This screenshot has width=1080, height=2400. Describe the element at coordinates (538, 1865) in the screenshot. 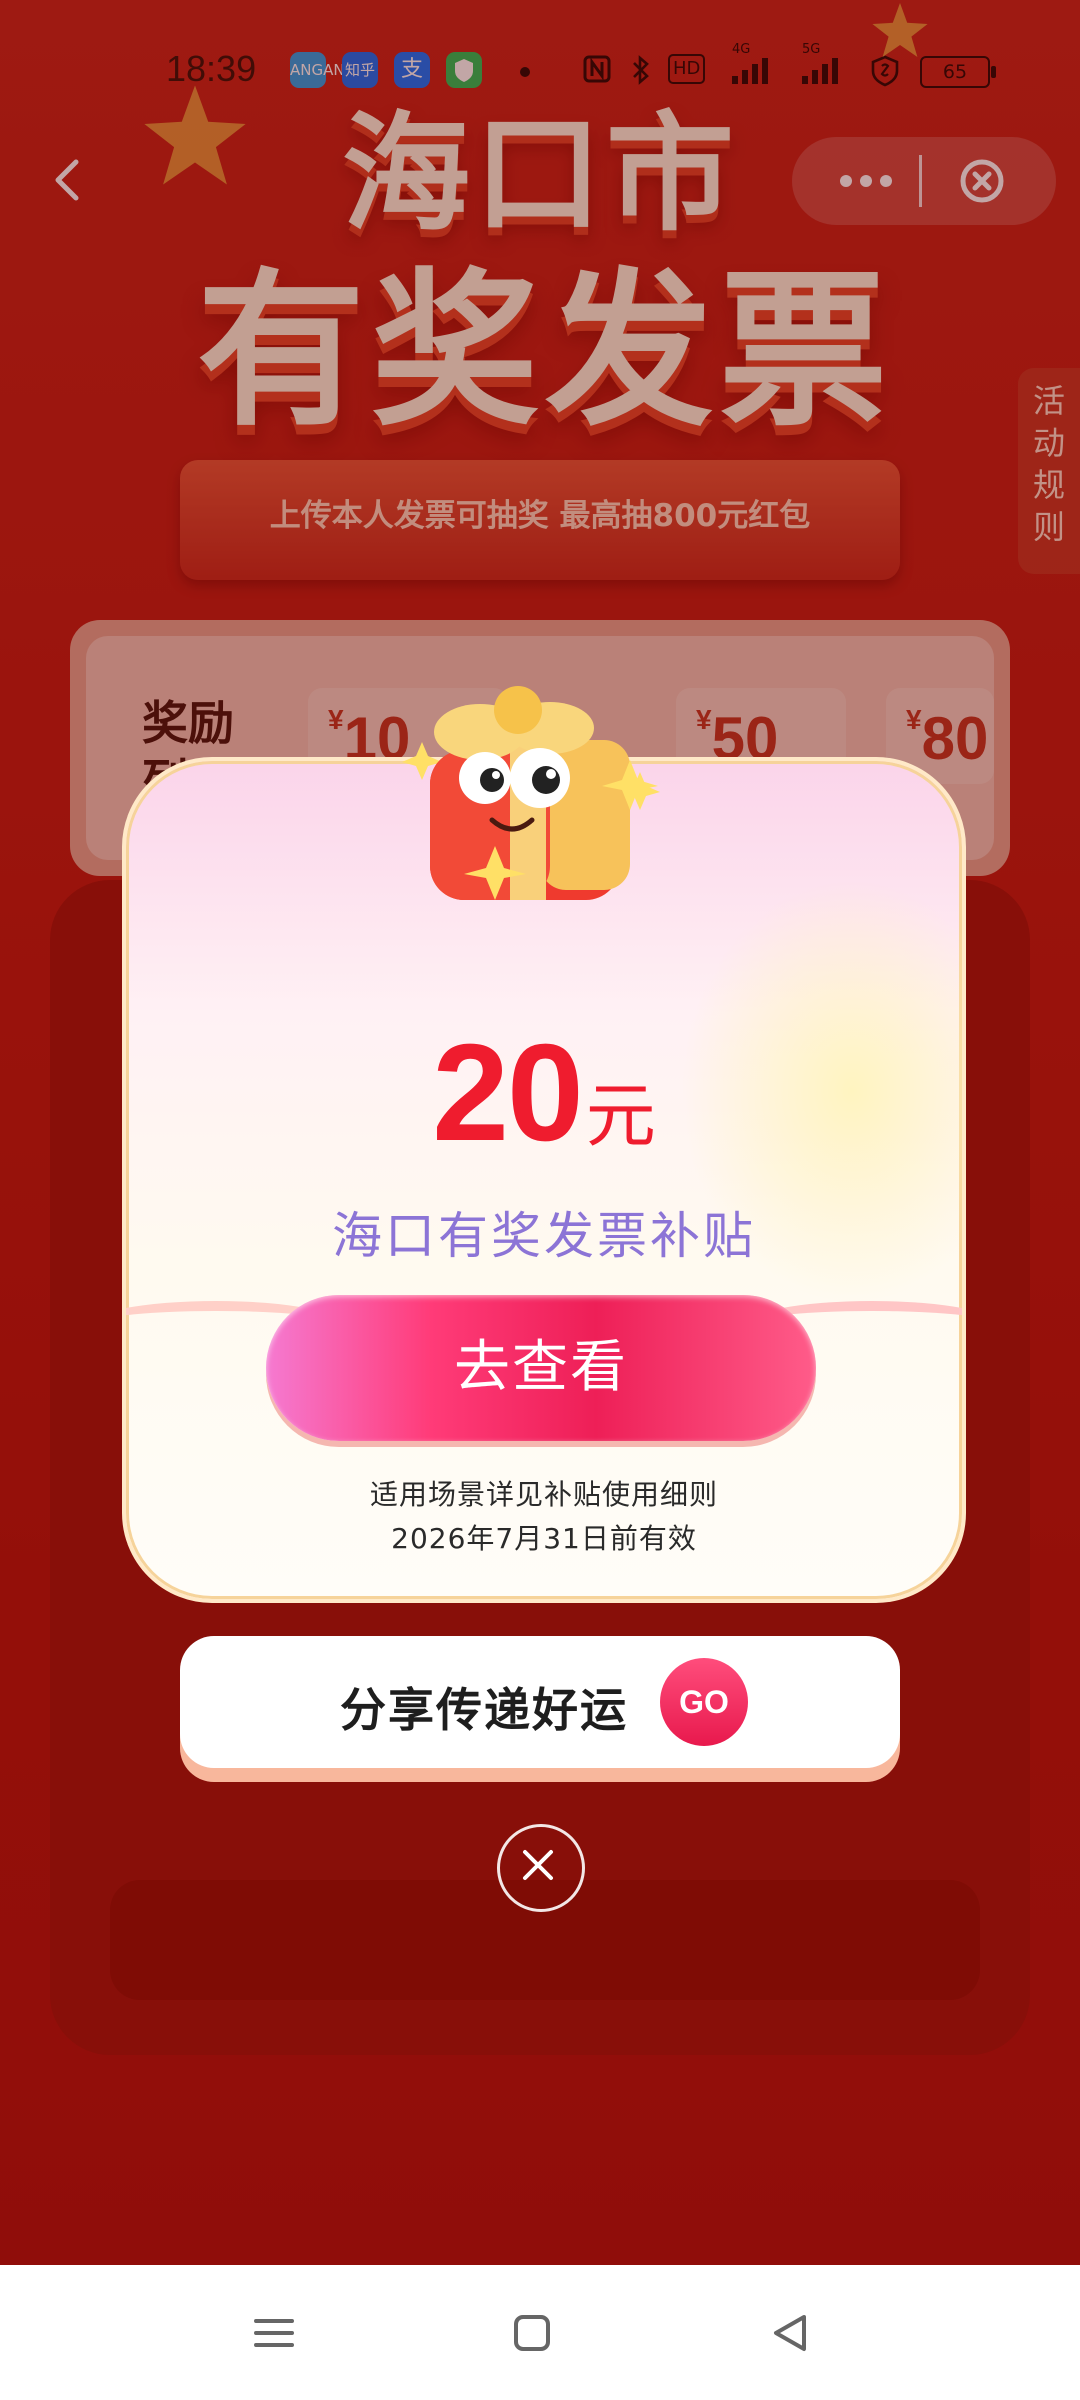

I see `close-icon` at that location.